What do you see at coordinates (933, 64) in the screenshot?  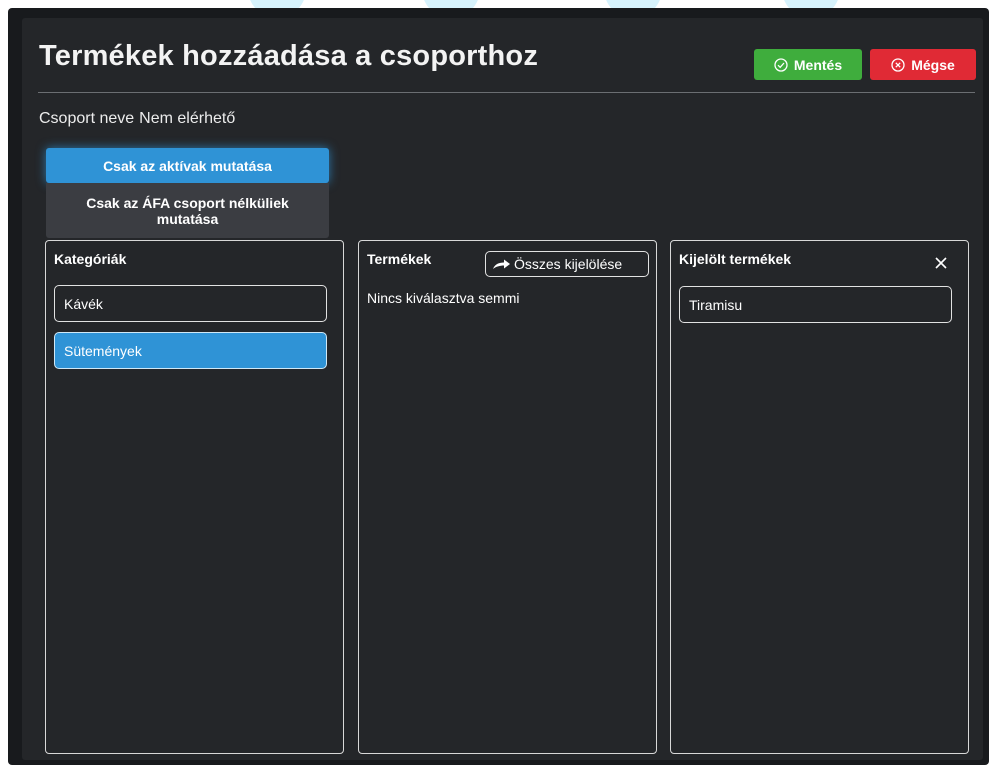 I see `cancel-button-label: Mégse` at bounding box center [933, 64].